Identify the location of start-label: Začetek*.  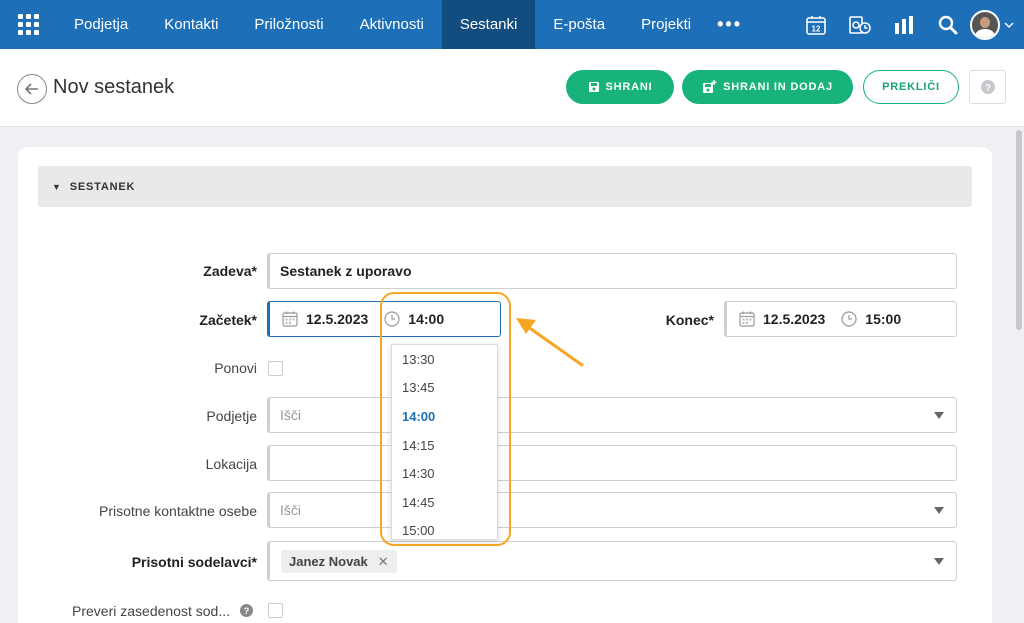
(228, 320).